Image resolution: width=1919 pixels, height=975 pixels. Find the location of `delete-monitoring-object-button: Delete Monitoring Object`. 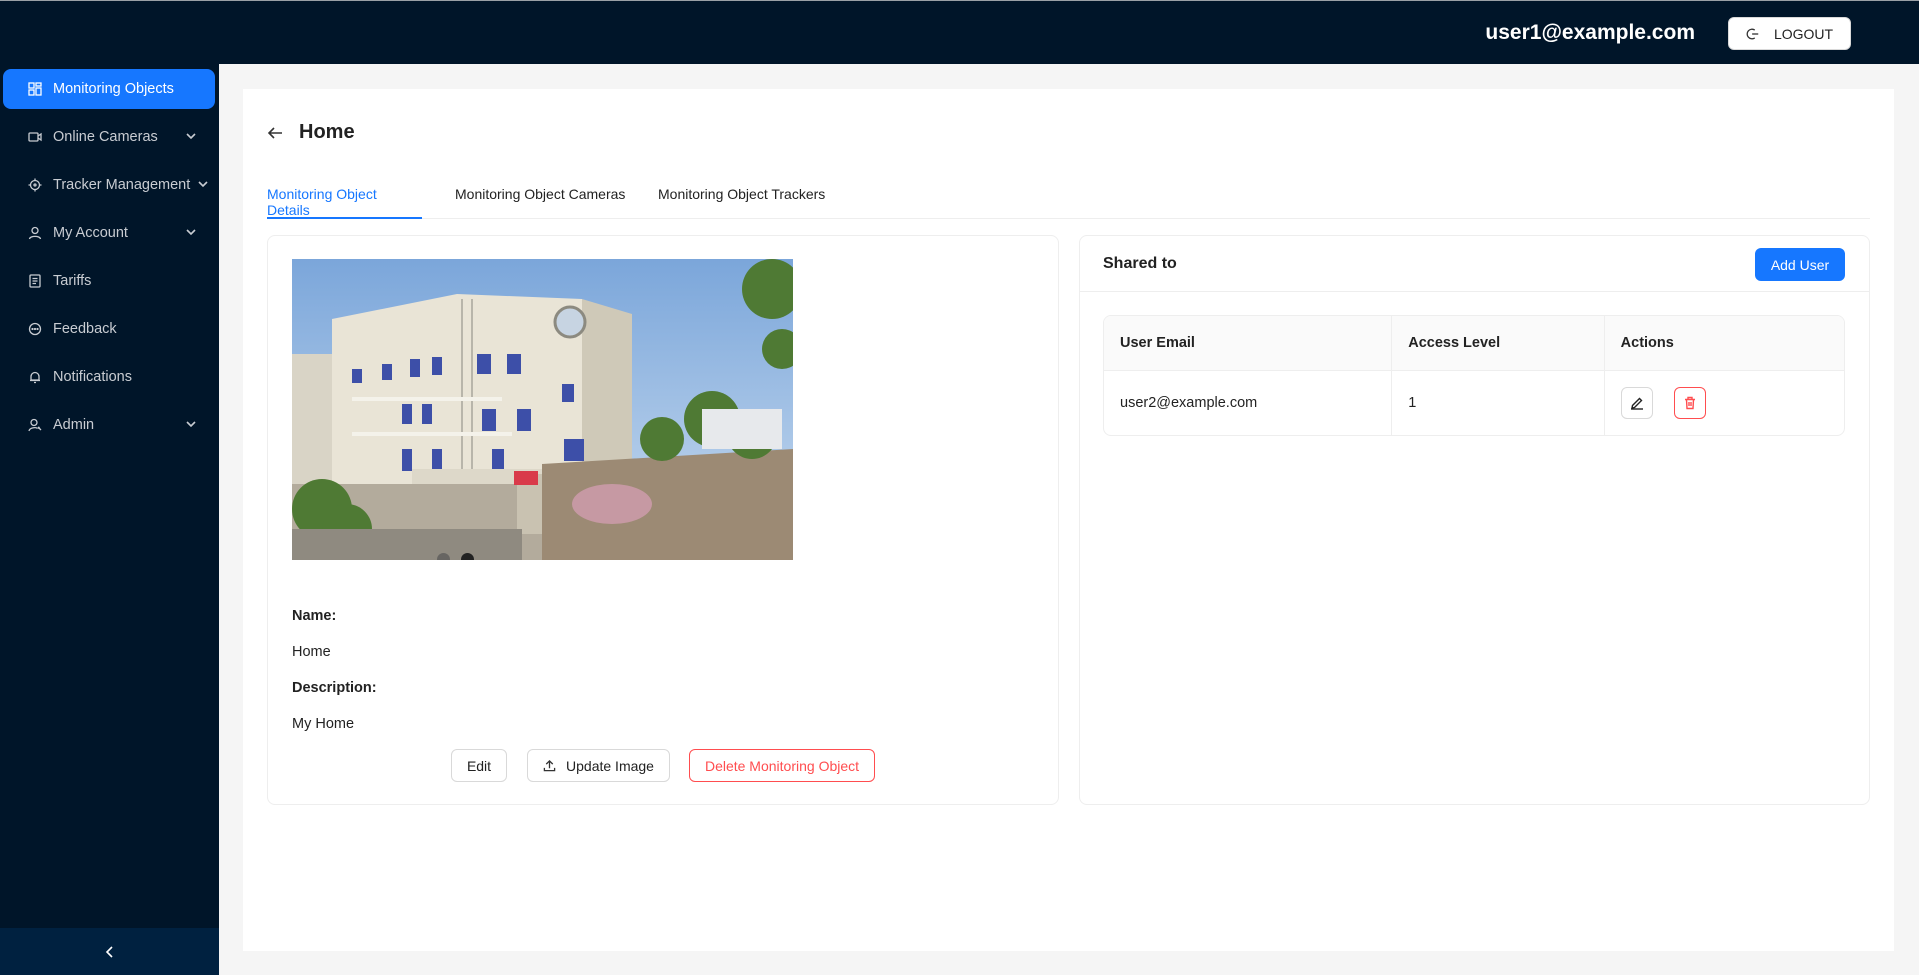

delete-monitoring-object-button: Delete Monitoring Object is located at coordinates (782, 765).